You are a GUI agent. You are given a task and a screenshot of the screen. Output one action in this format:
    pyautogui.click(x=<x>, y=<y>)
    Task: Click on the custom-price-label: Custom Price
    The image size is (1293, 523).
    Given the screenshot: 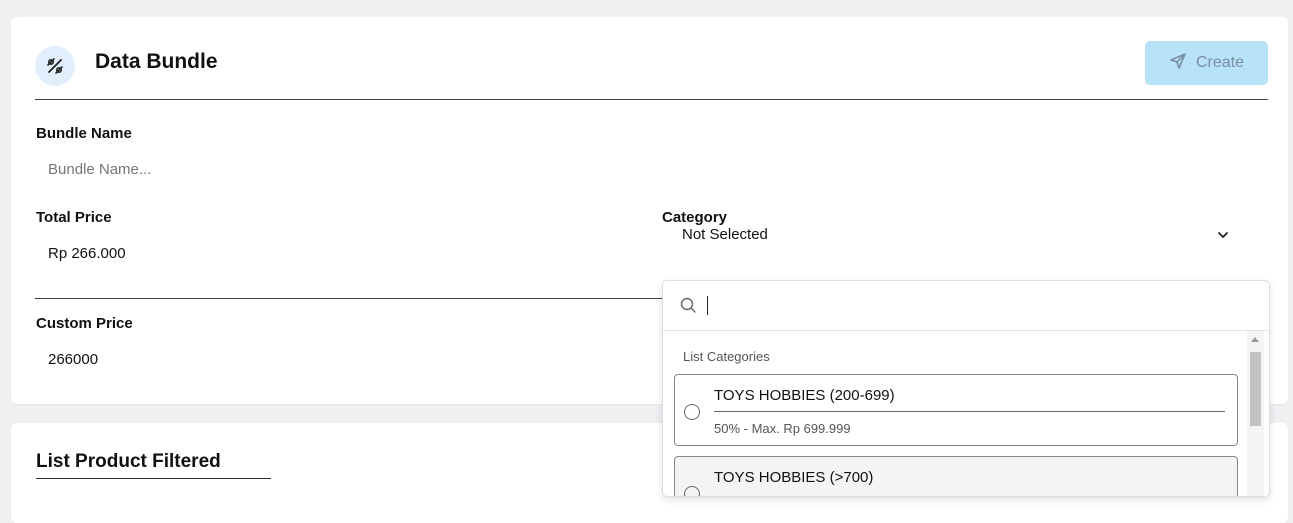 What is the action you would take?
    pyautogui.click(x=84, y=323)
    